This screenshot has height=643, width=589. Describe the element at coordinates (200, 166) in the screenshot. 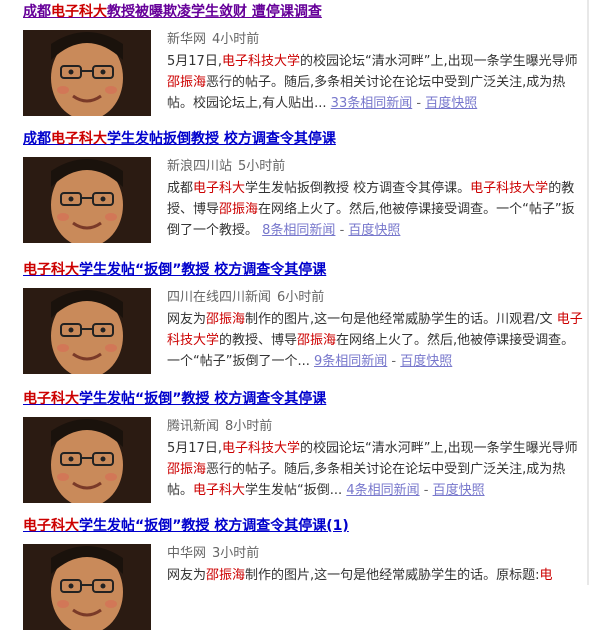

I see `news-source: 新浪四川站` at that location.